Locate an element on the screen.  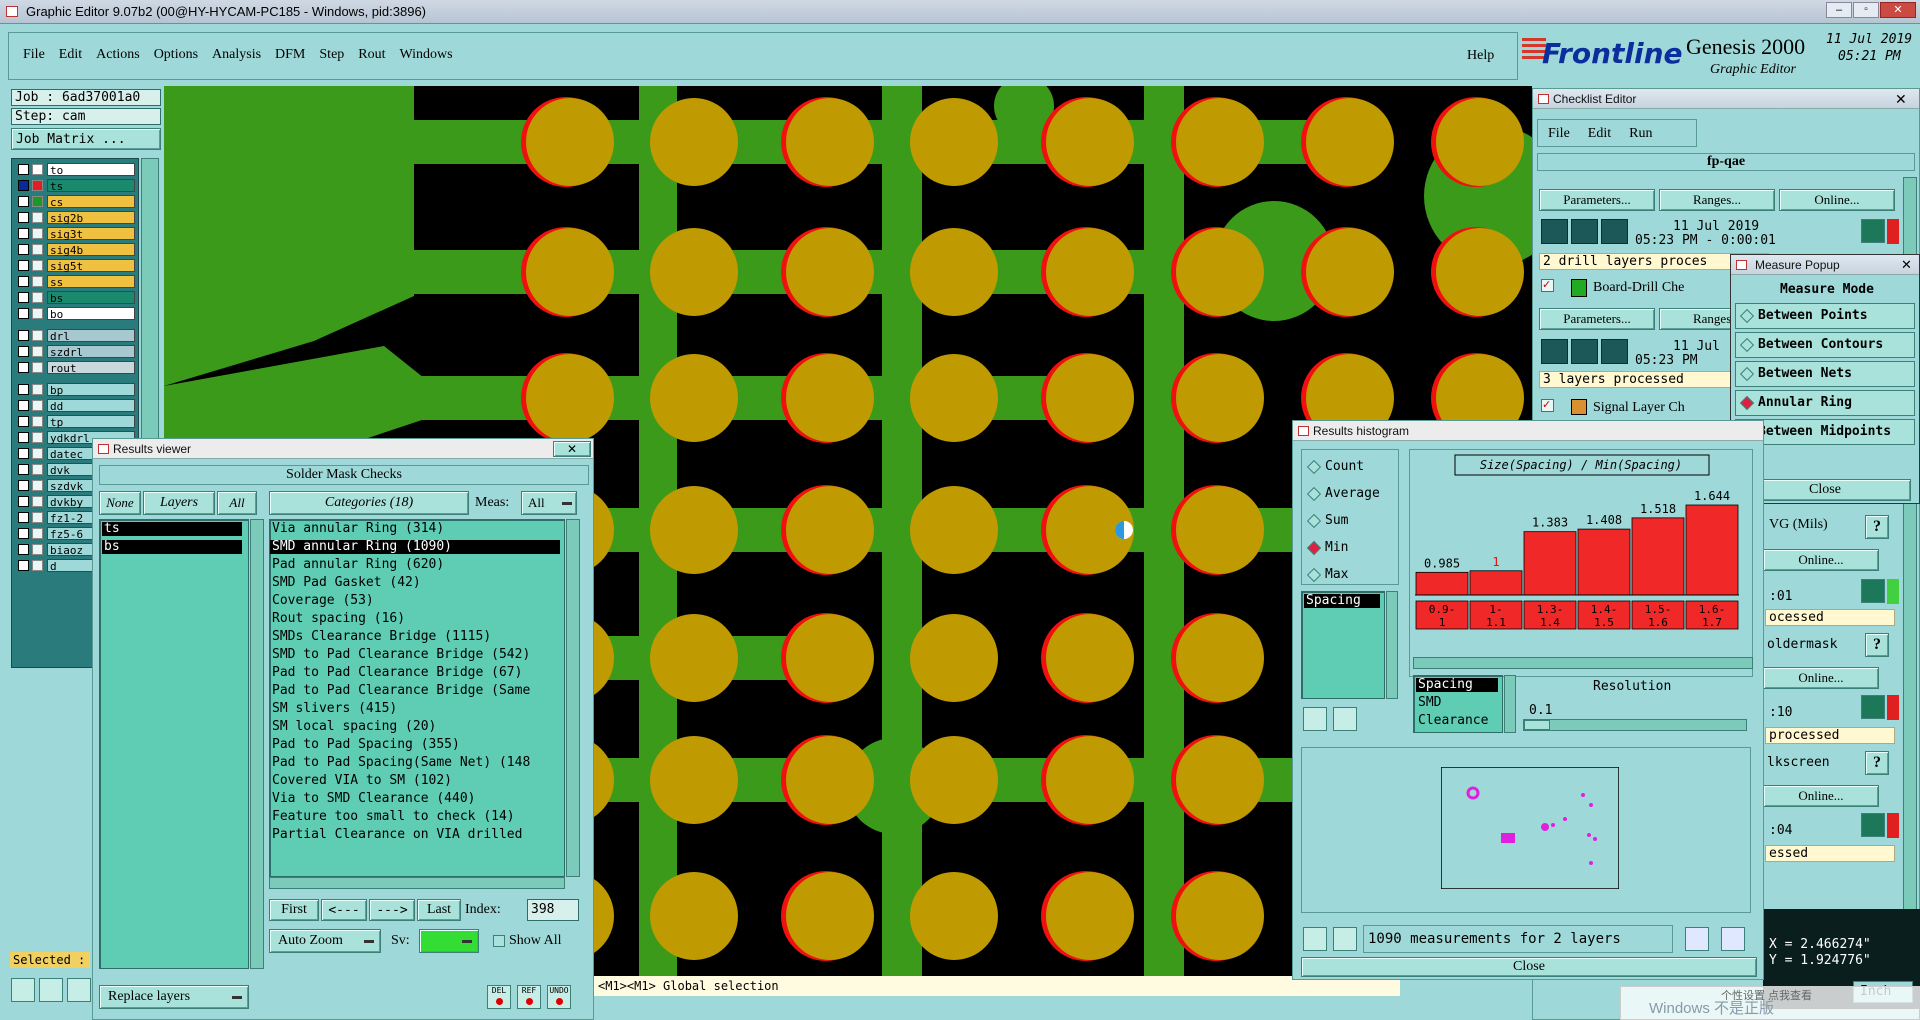
layer-row: to is located at coordinates (76, 170).